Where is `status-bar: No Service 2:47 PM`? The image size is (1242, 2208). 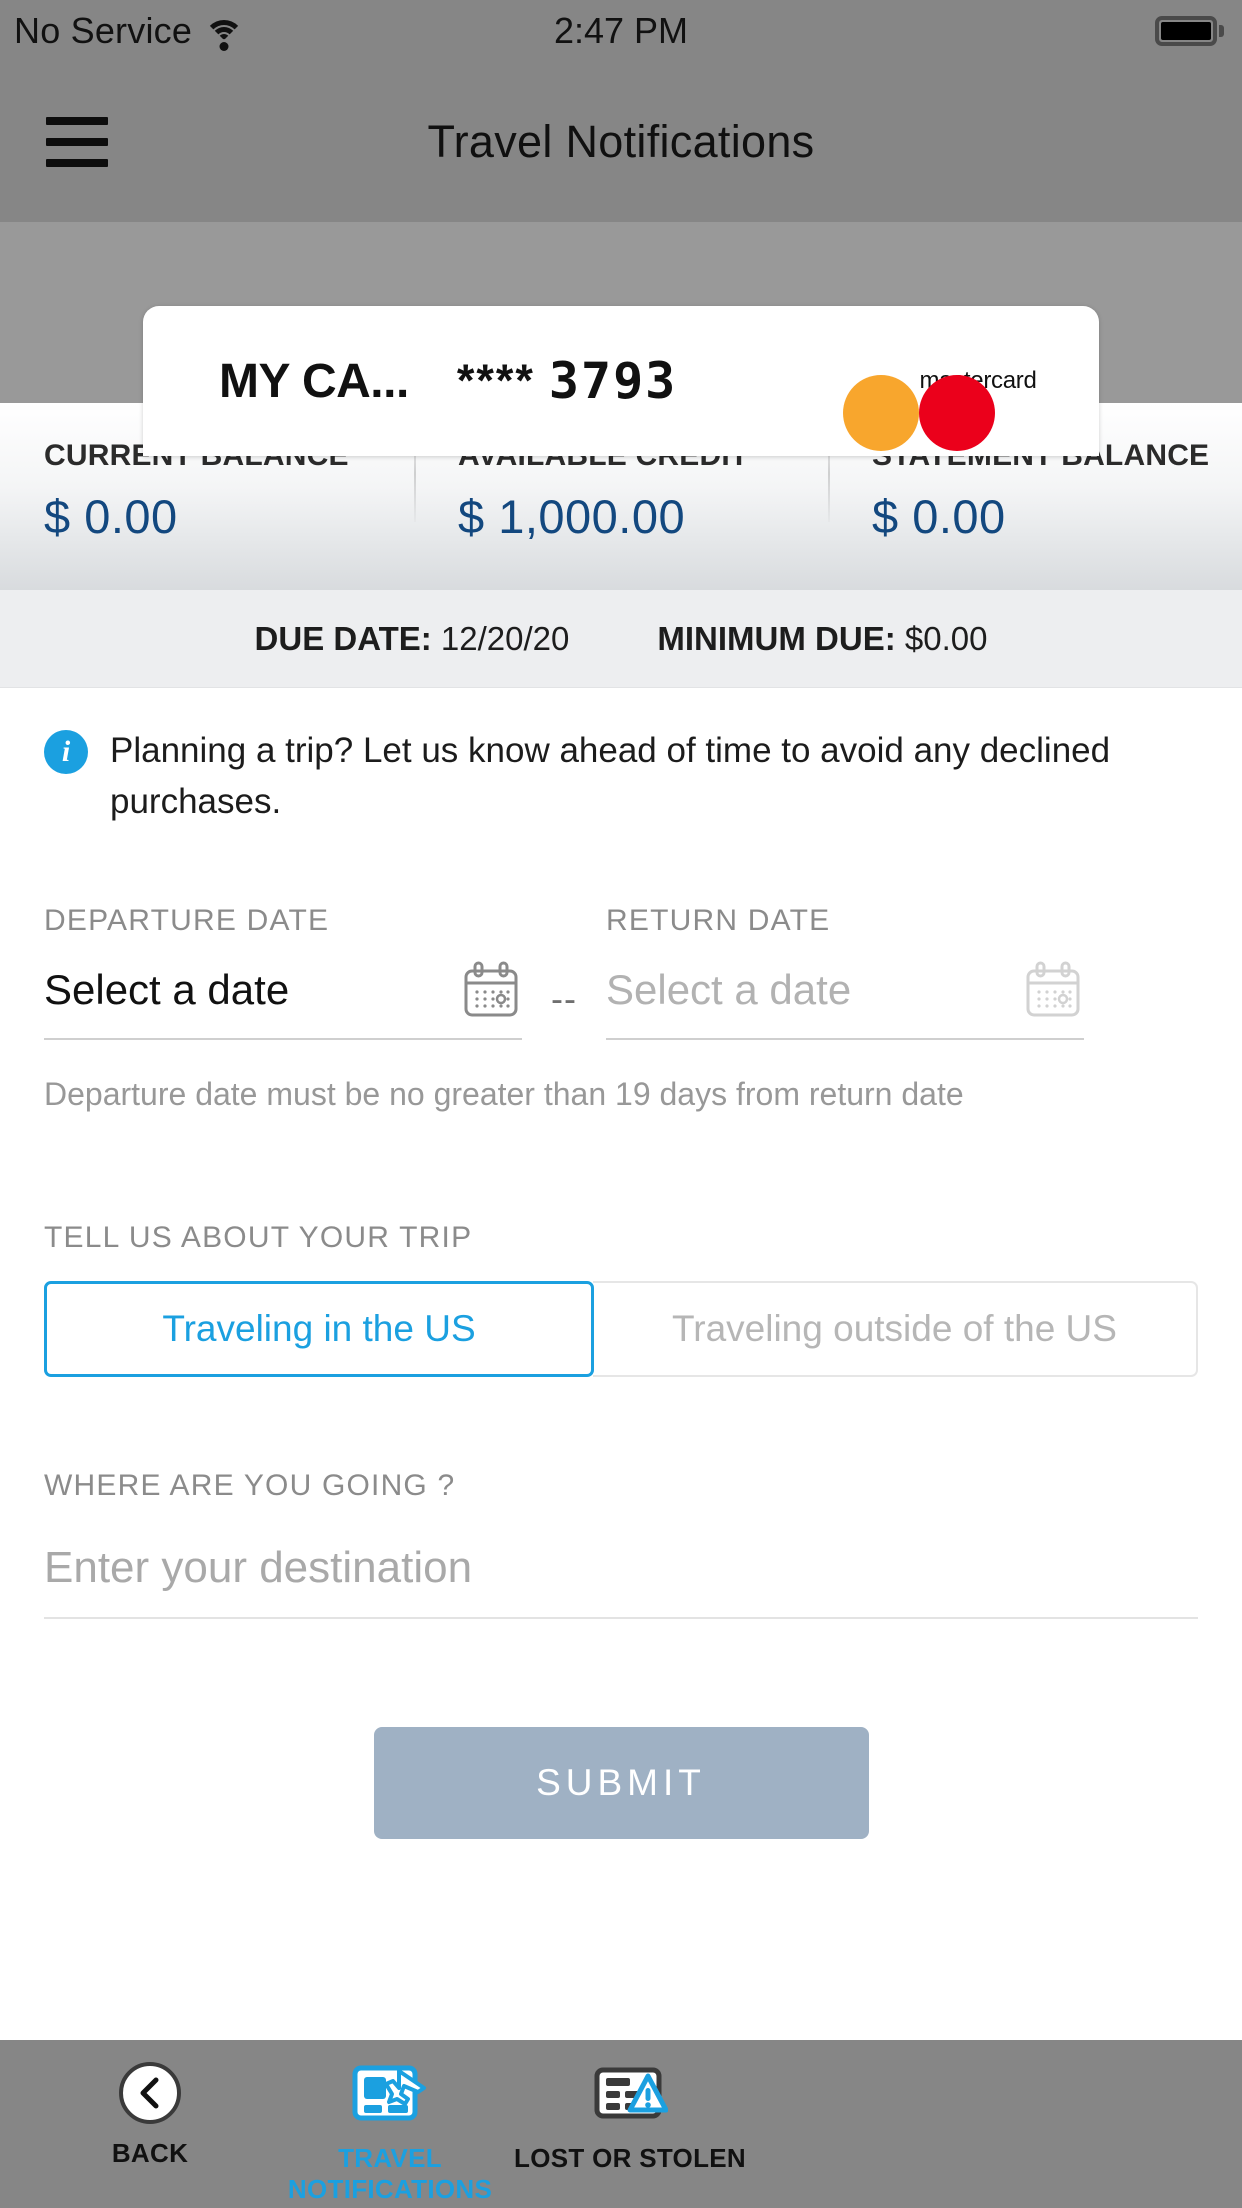 status-bar: No Service 2:47 PM is located at coordinates (621, 31).